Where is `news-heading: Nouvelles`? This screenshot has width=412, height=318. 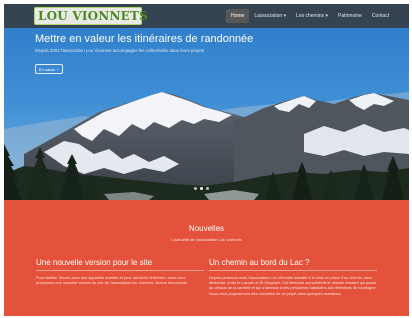 news-heading: Nouvelles is located at coordinates (206, 228).